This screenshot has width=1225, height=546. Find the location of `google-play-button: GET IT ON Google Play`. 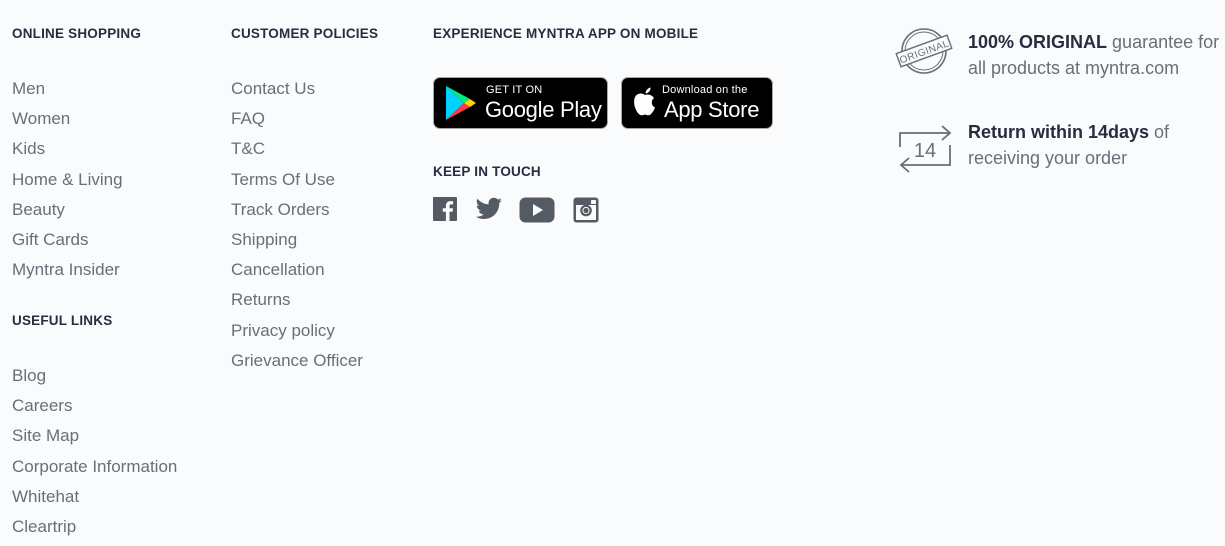

google-play-button: GET IT ON Google Play is located at coordinates (520, 103).